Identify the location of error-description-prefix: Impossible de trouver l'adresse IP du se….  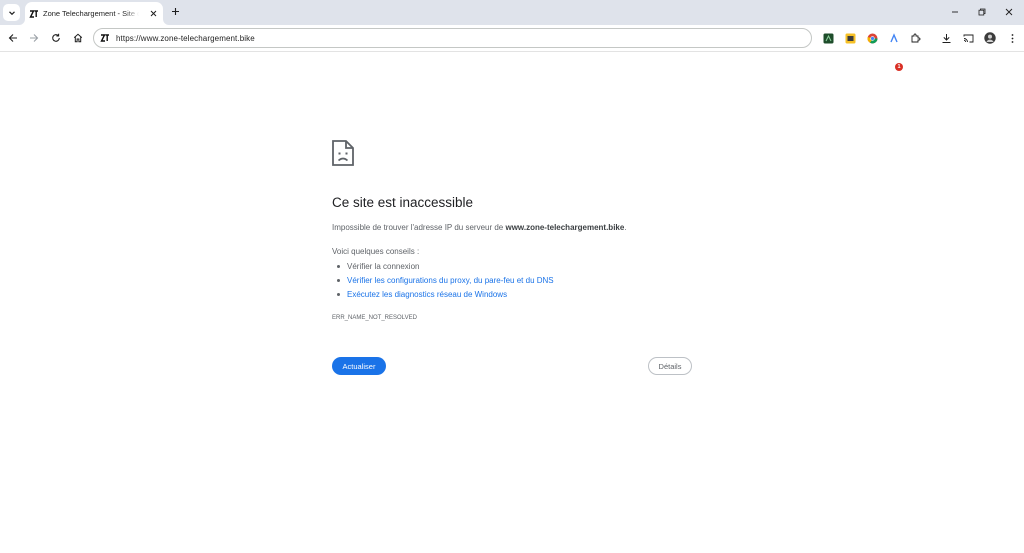
(419, 227).